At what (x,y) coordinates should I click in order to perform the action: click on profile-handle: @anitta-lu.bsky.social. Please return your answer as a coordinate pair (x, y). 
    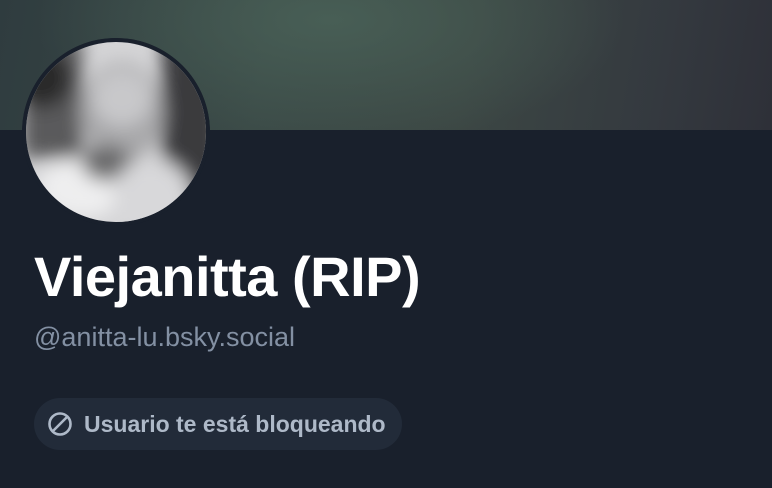
    Looking at the image, I should click on (165, 337).